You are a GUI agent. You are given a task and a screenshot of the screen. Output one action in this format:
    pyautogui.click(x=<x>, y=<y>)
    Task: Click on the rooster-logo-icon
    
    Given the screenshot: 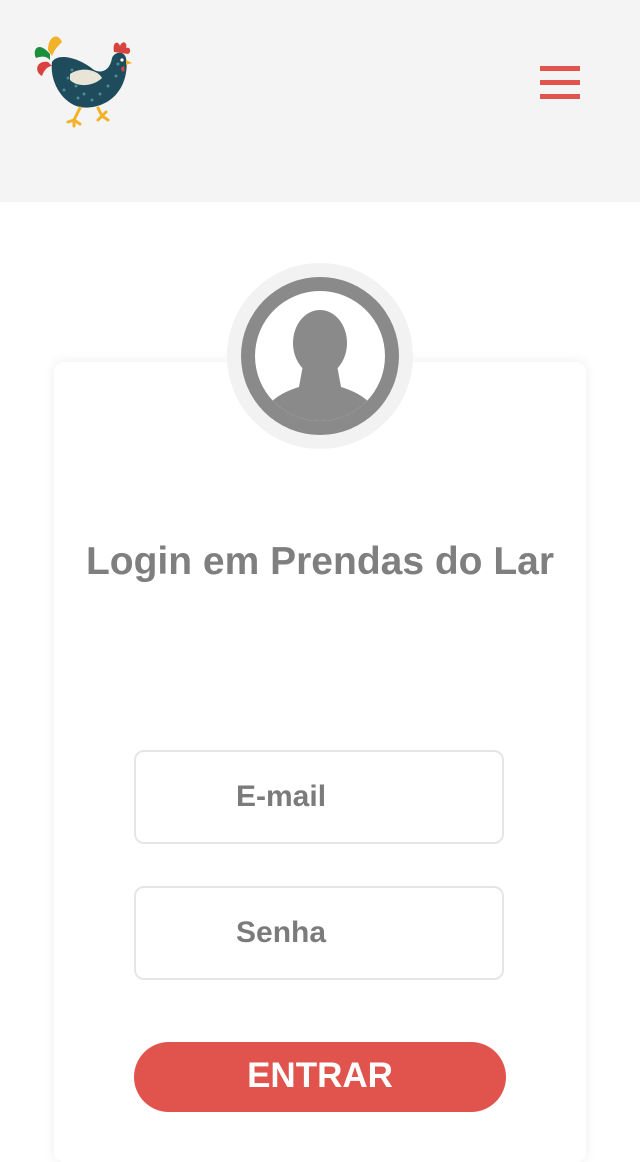 What is the action you would take?
    pyautogui.click(x=83, y=82)
    